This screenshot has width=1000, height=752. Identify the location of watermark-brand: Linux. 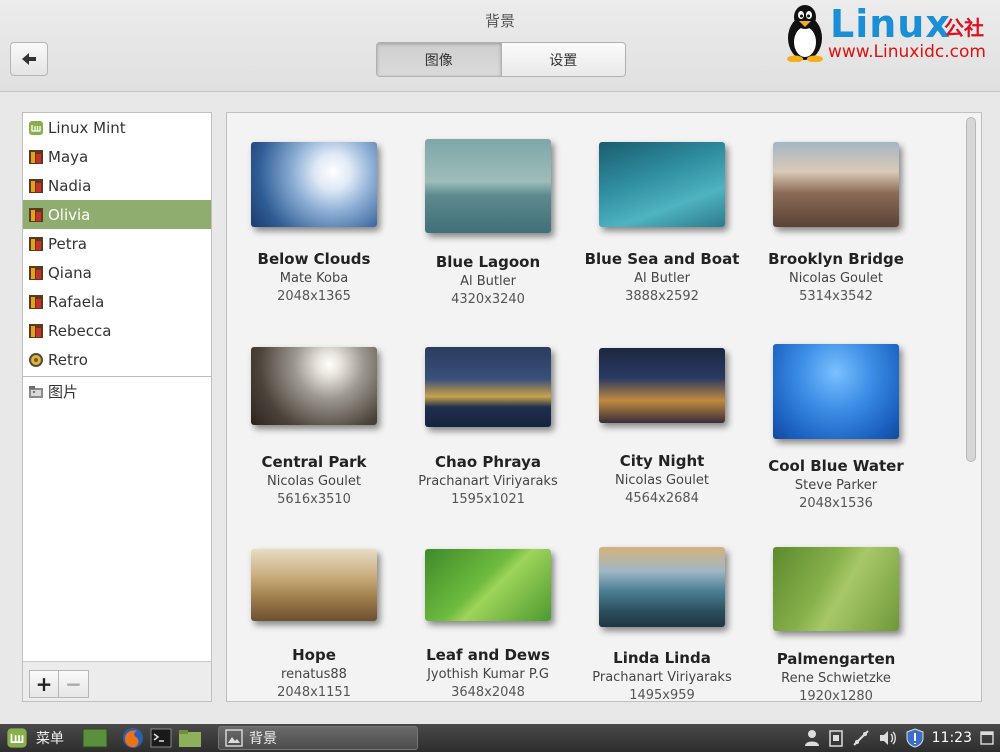
(890, 24).